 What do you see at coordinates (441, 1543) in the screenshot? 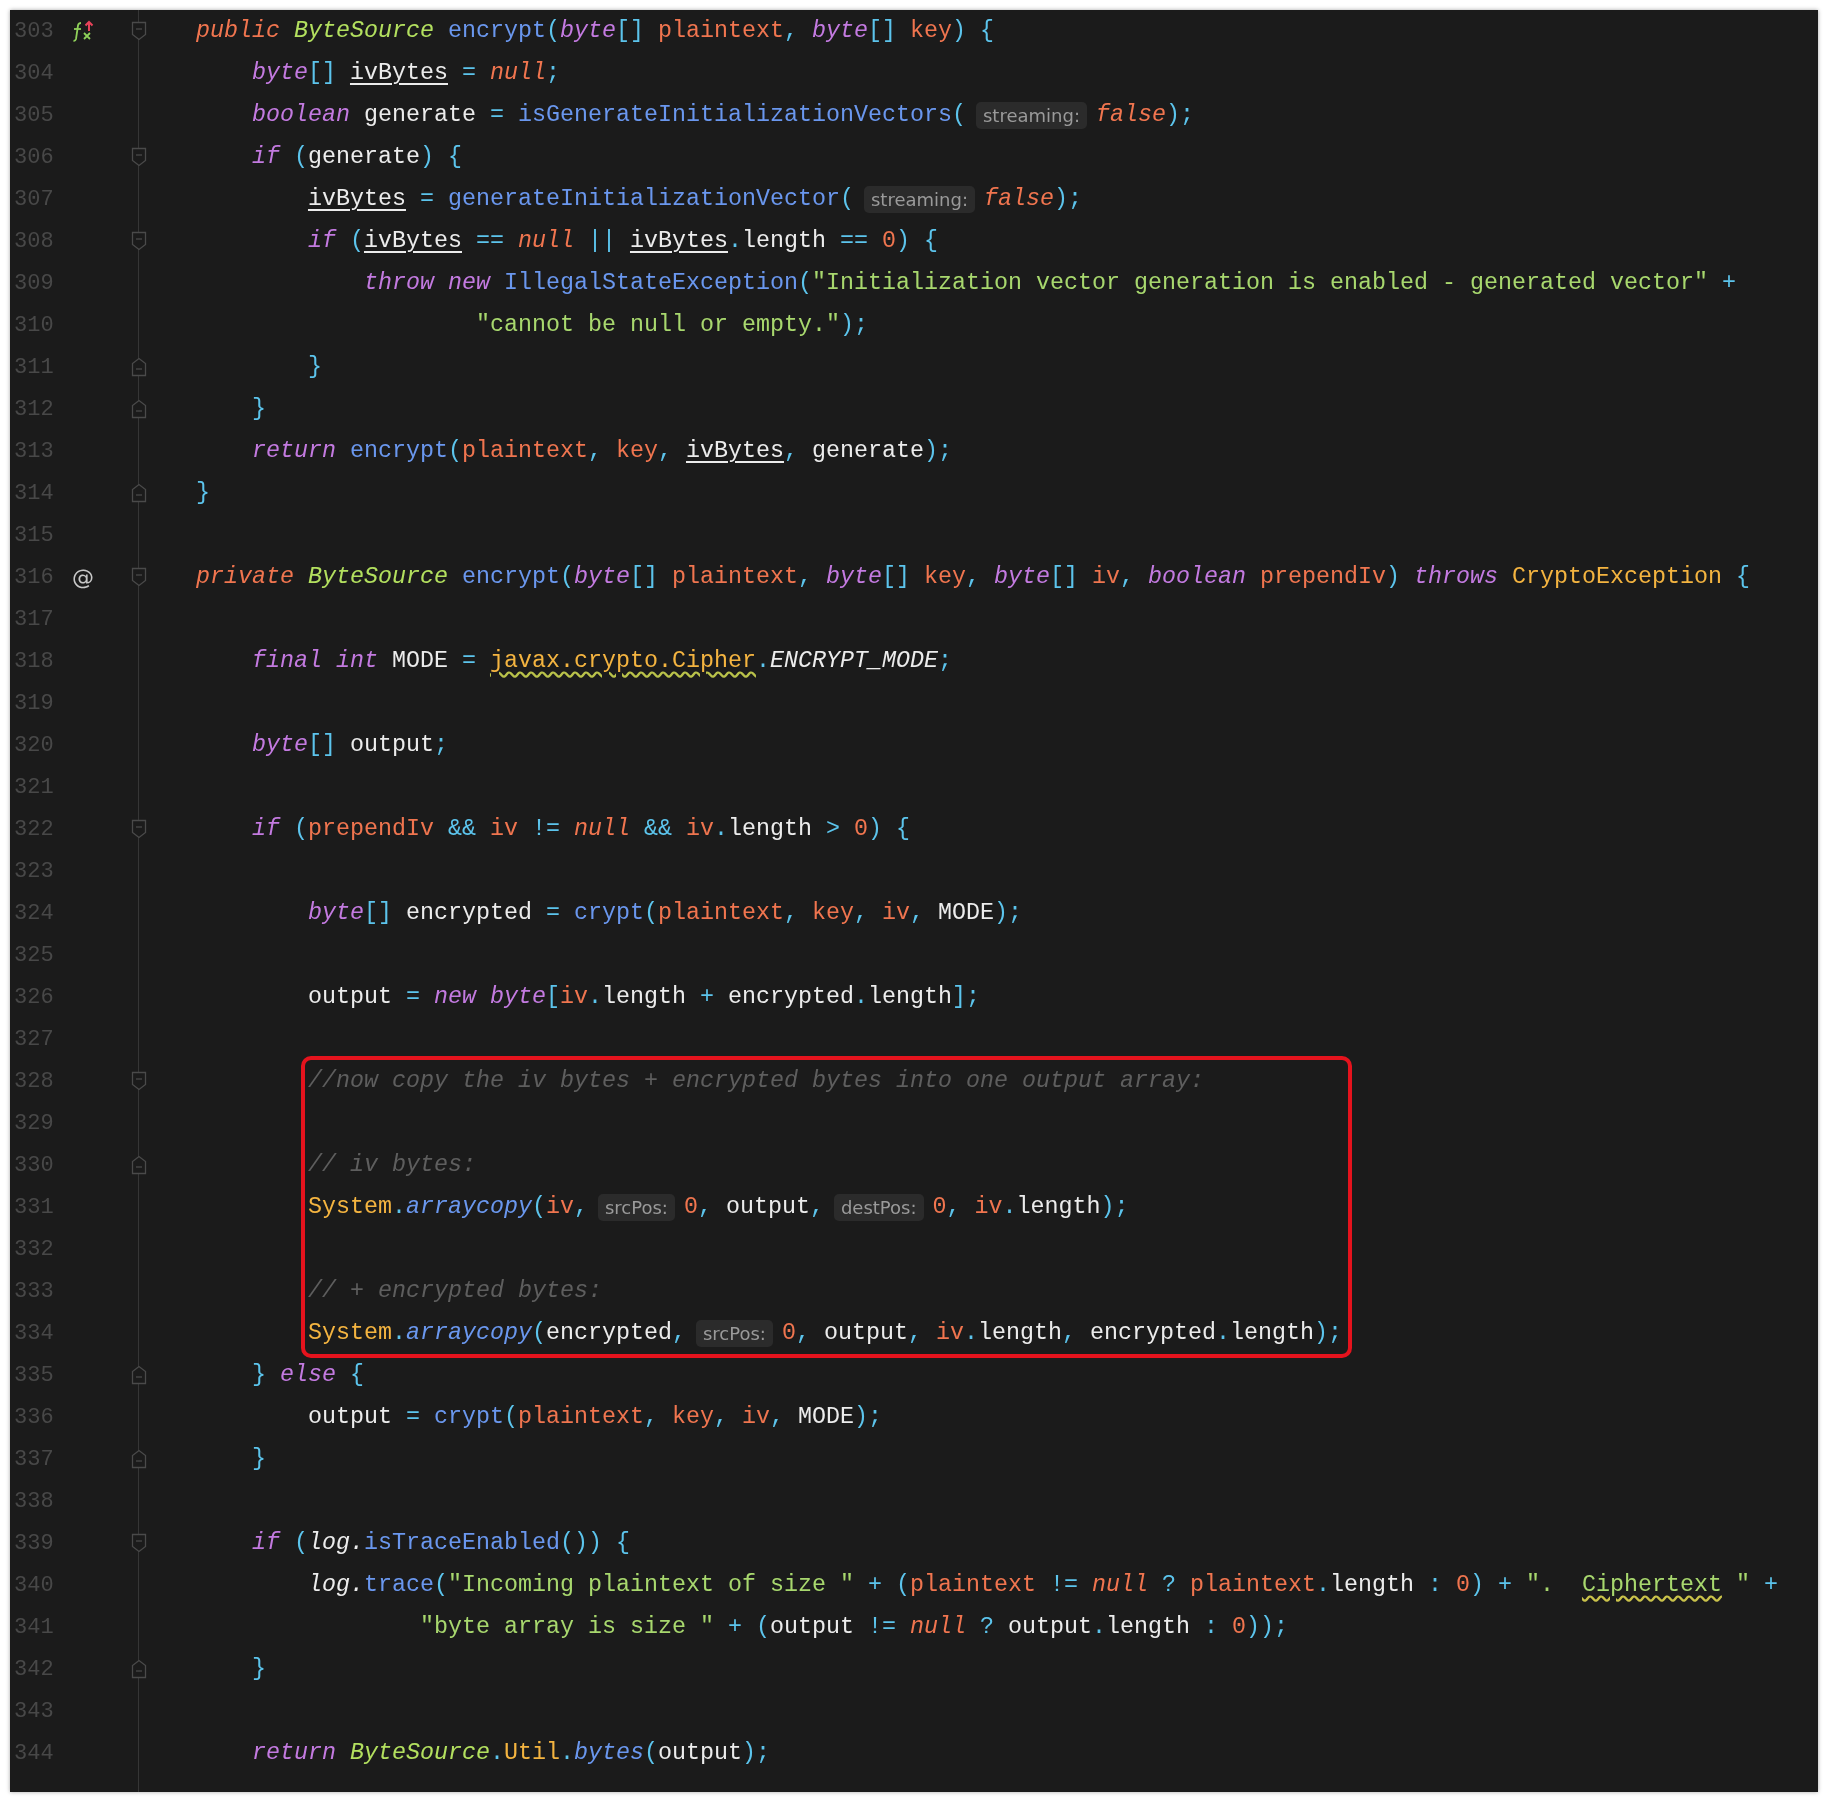
I see `code-text: if (log.isTraceEnabled()) {` at bounding box center [441, 1543].